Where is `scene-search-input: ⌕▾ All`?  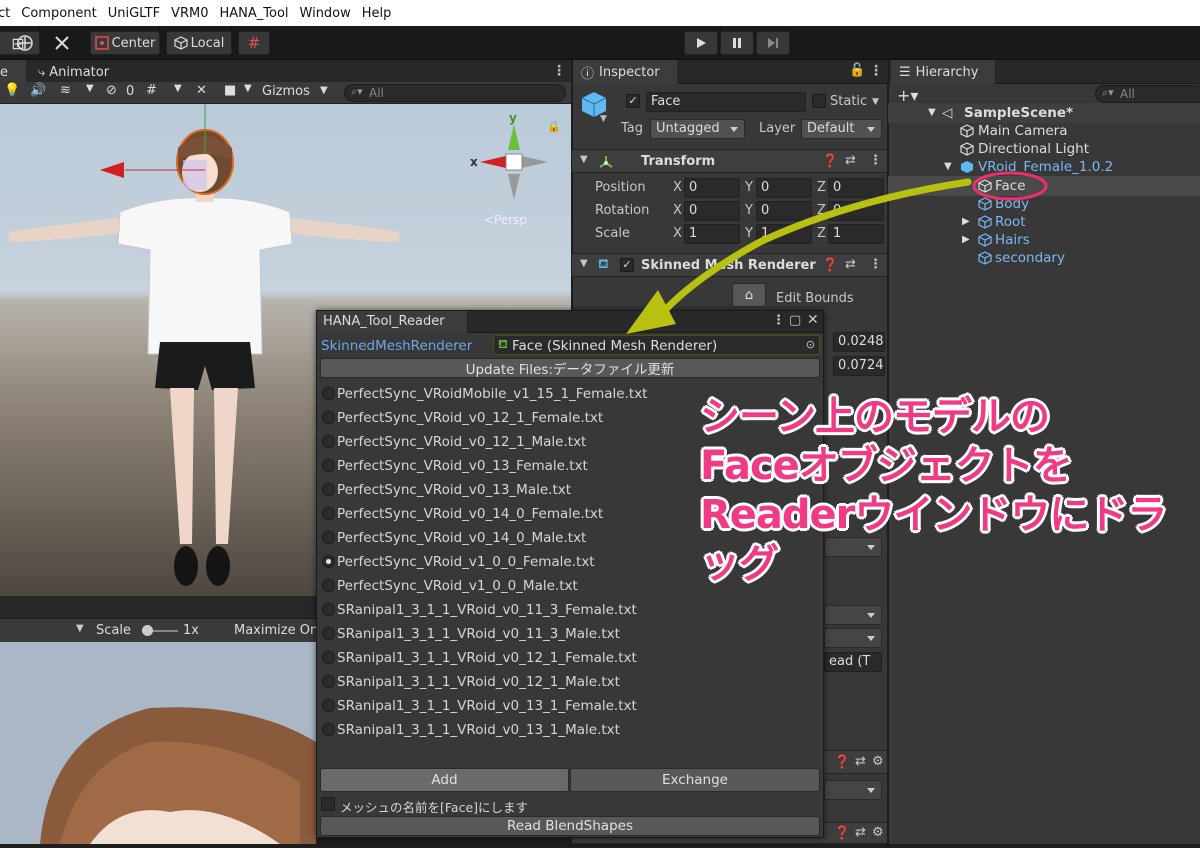
scene-search-input: ⌕▾ All is located at coordinates (455, 93).